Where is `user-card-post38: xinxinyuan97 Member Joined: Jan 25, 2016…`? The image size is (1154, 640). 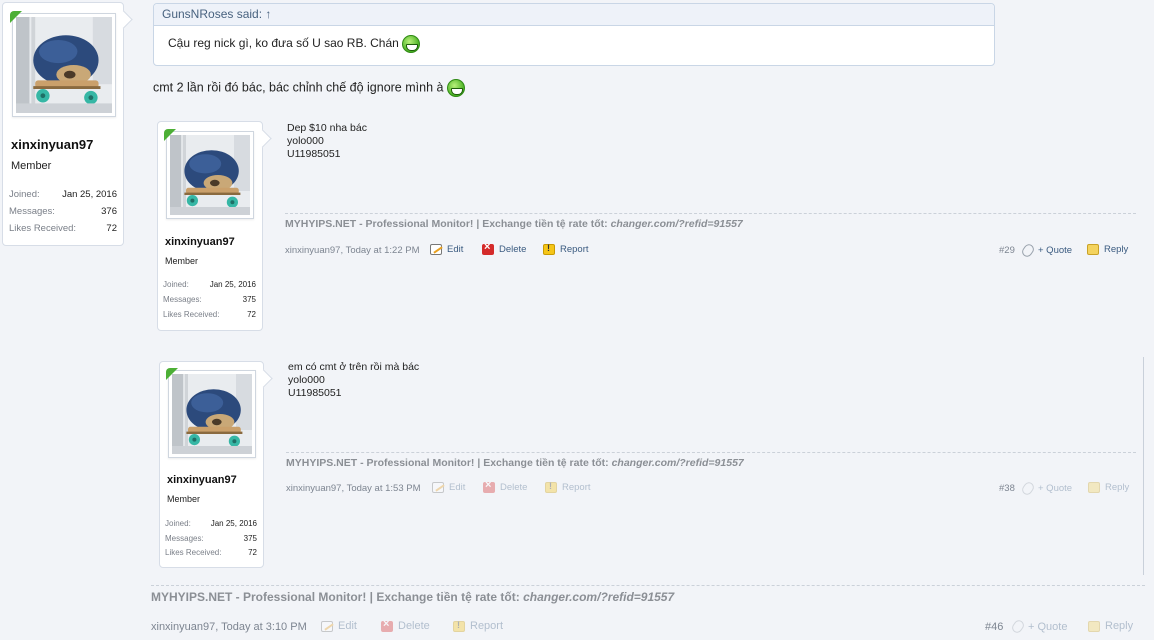
user-card-post38: xinxinyuan97 Member Joined: Jan 25, 2016… is located at coordinates (216, 464).